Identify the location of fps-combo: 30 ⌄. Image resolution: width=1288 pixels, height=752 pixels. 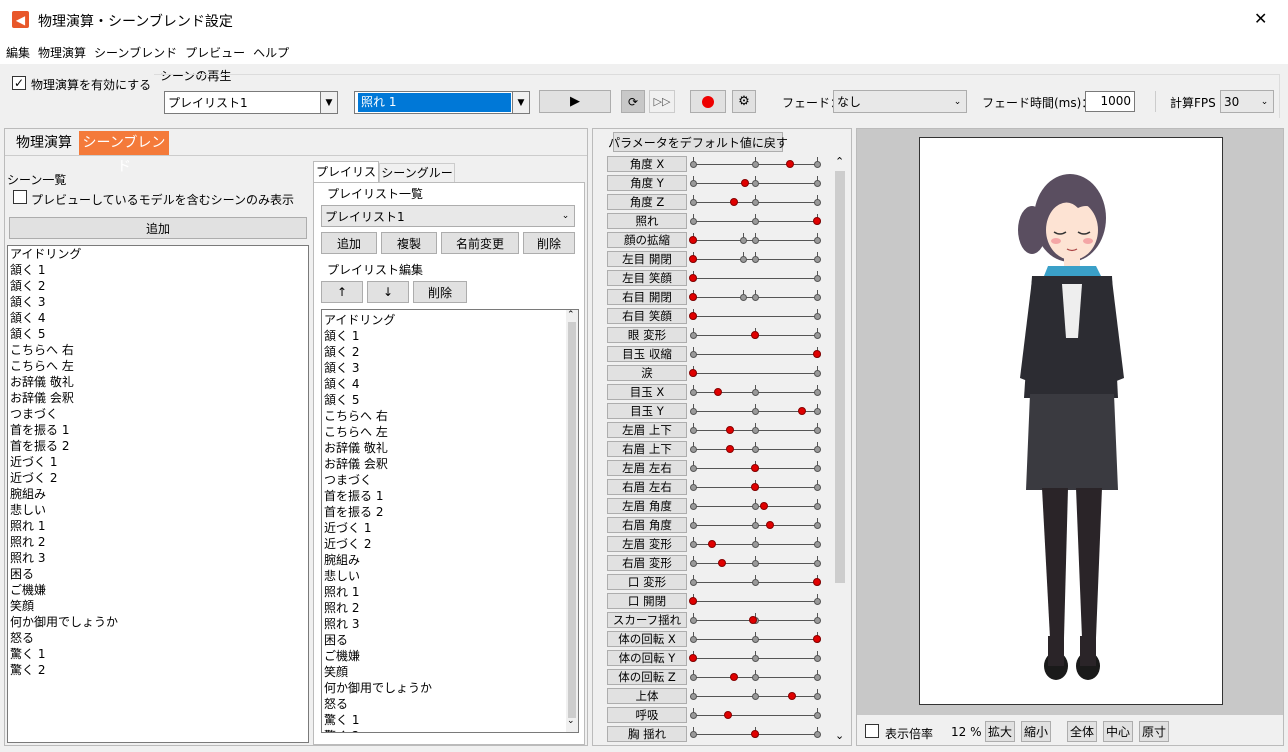
(1247, 101).